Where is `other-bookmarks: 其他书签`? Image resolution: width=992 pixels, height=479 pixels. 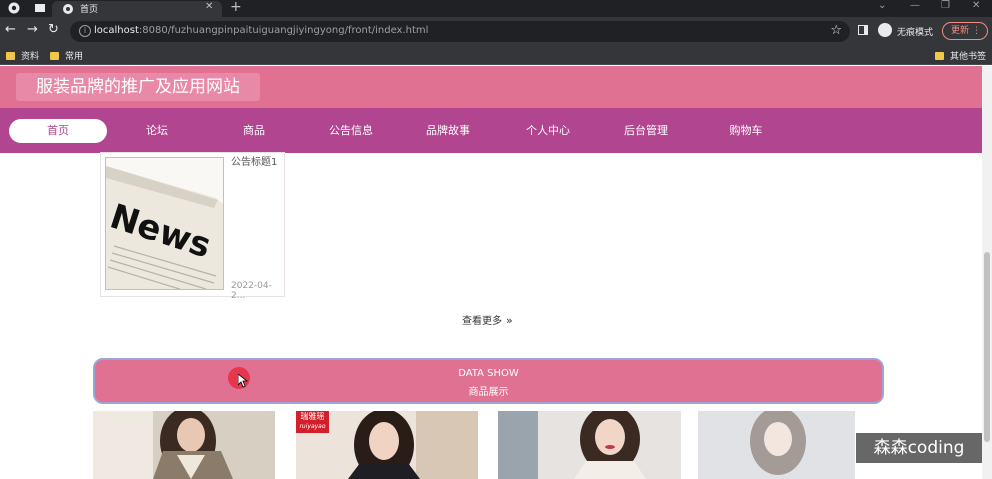
other-bookmarks: 其他书签 is located at coordinates (960, 55).